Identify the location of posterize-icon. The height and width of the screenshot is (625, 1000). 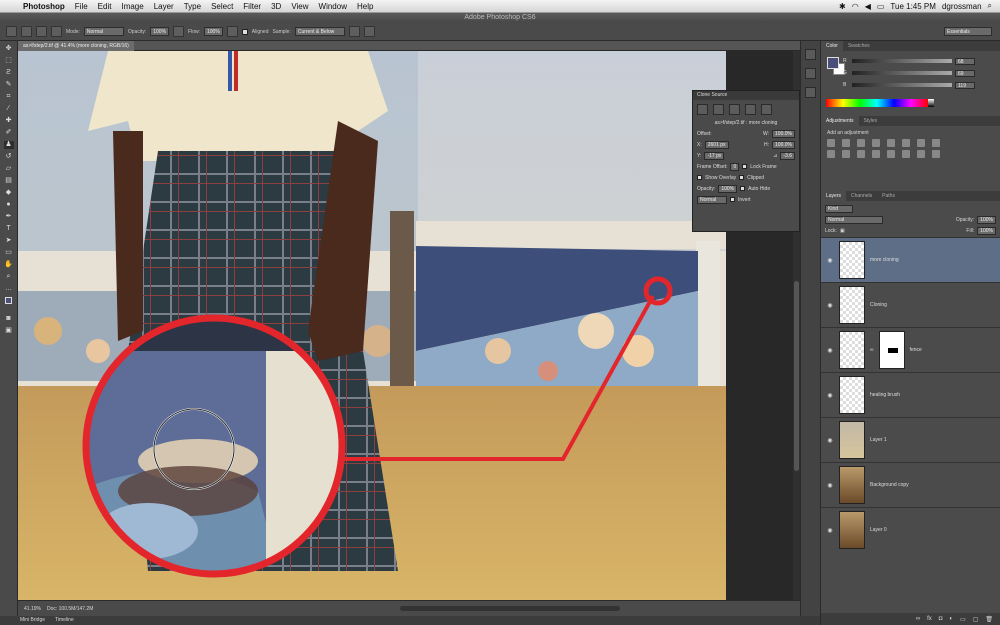
(891, 154).